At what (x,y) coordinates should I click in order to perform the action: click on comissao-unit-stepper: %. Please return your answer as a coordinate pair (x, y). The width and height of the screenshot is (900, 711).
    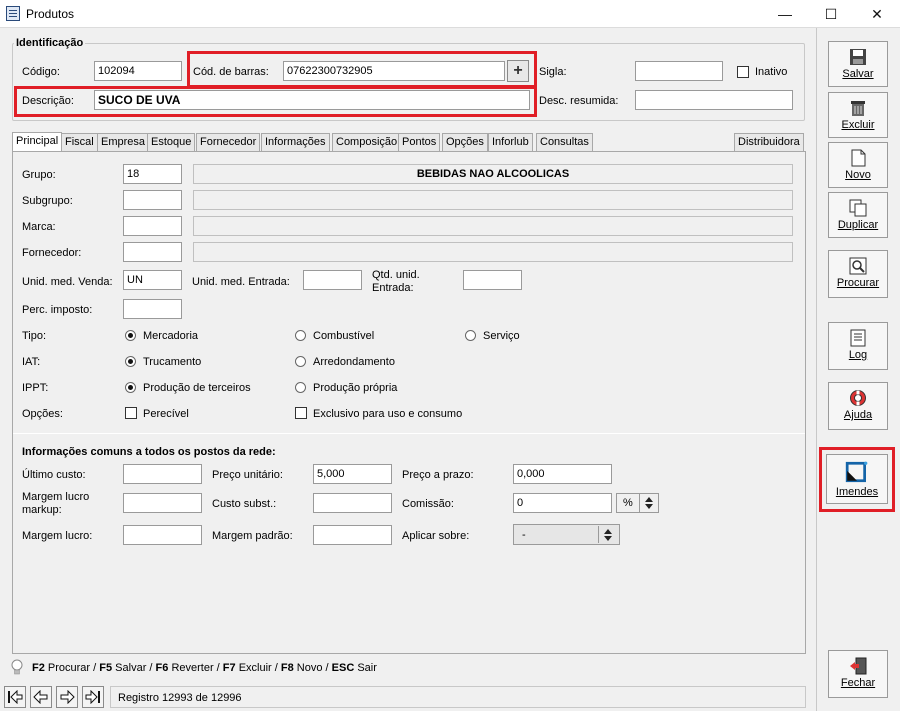
    Looking at the image, I should click on (637, 503).